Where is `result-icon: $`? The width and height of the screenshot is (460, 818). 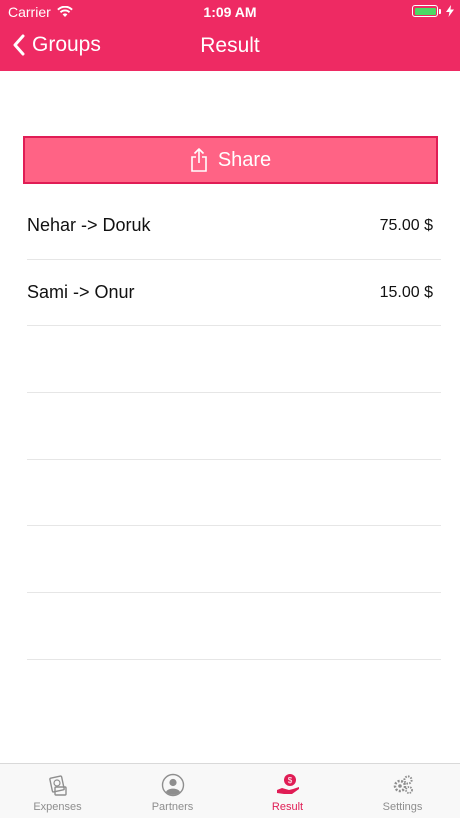 result-icon: $ is located at coordinates (287, 784).